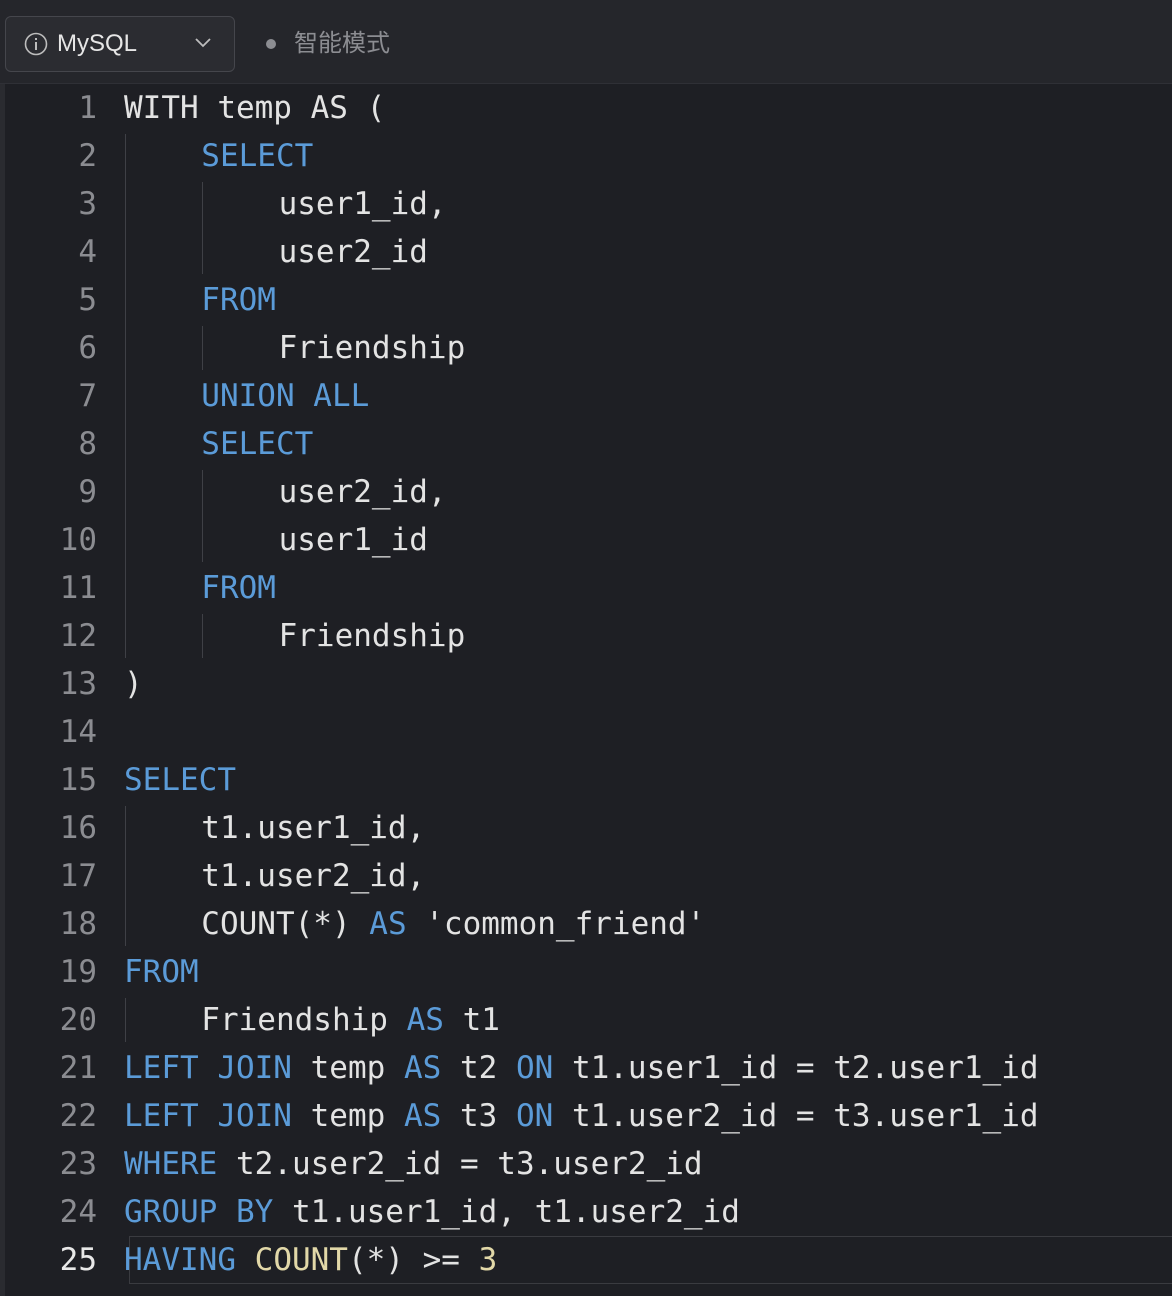  I want to click on smart-mode-toggle: 智能模式, so click(342, 44).